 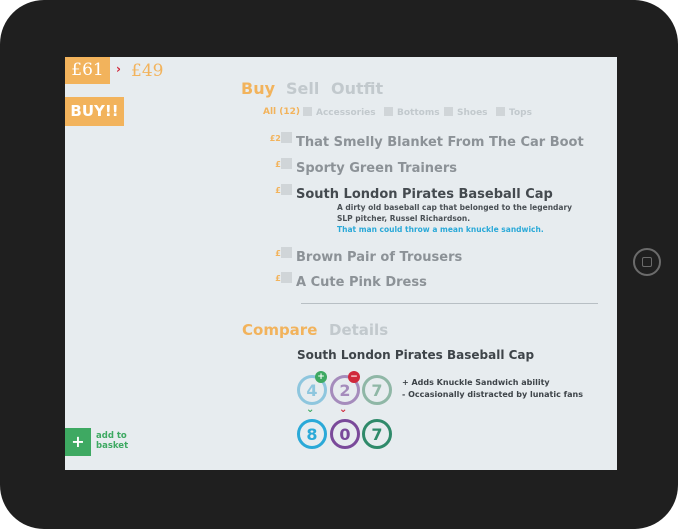 What do you see at coordinates (94, 111) in the screenshot?
I see `buy-button: BUY!!` at bounding box center [94, 111].